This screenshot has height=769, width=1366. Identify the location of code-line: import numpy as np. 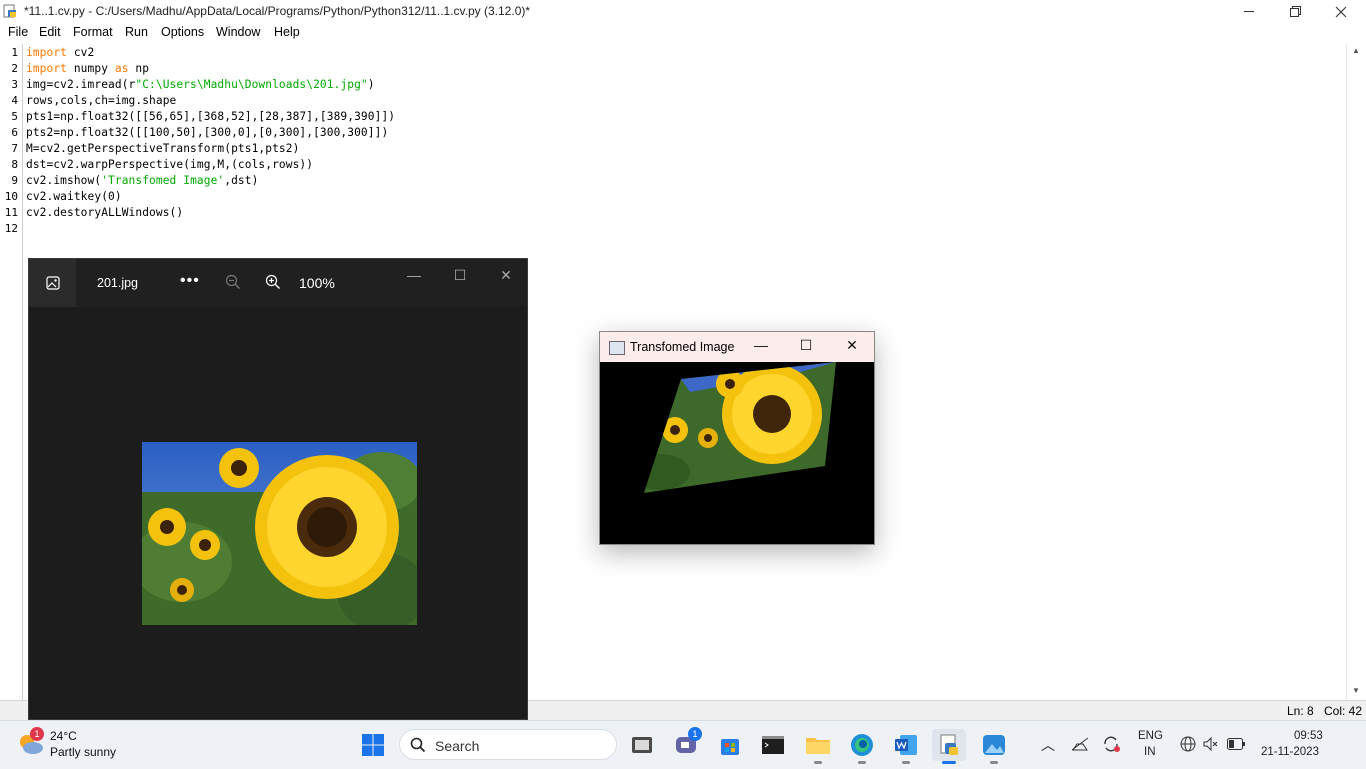
(87, 68).